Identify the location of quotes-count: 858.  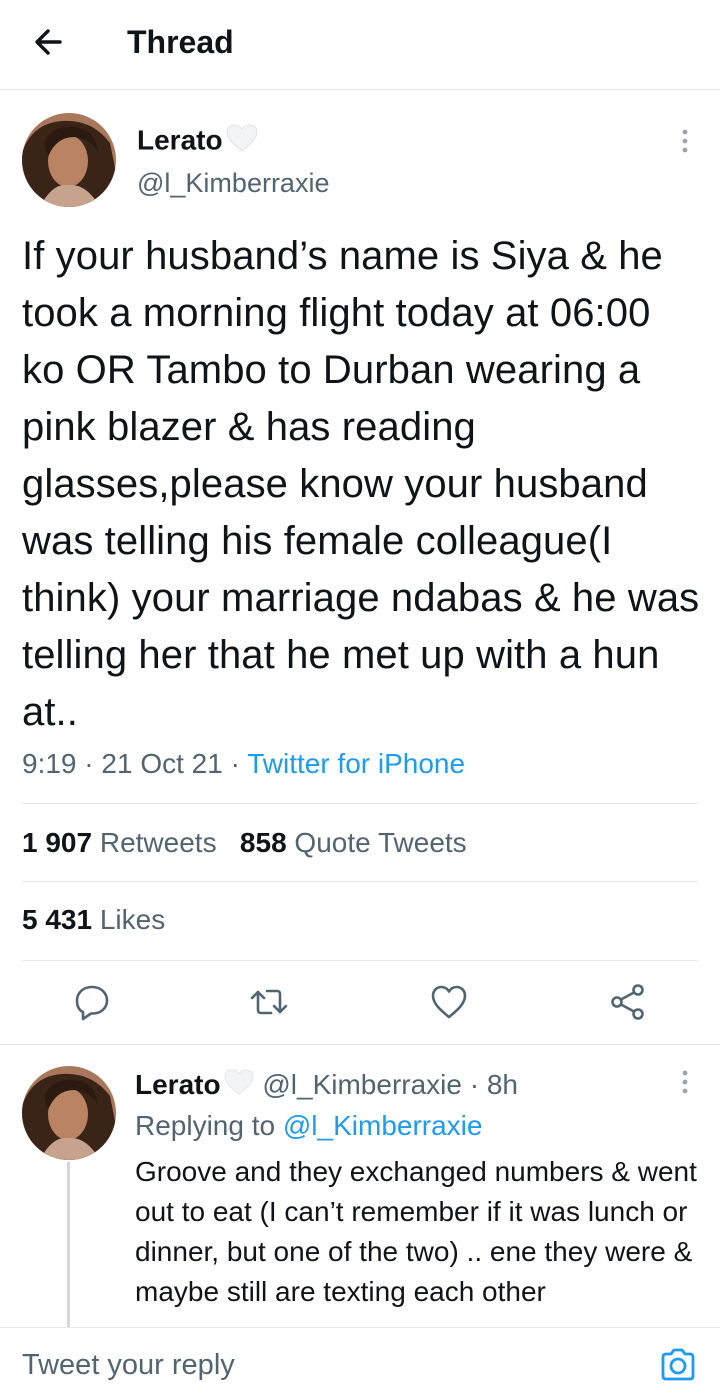
(263, 842).